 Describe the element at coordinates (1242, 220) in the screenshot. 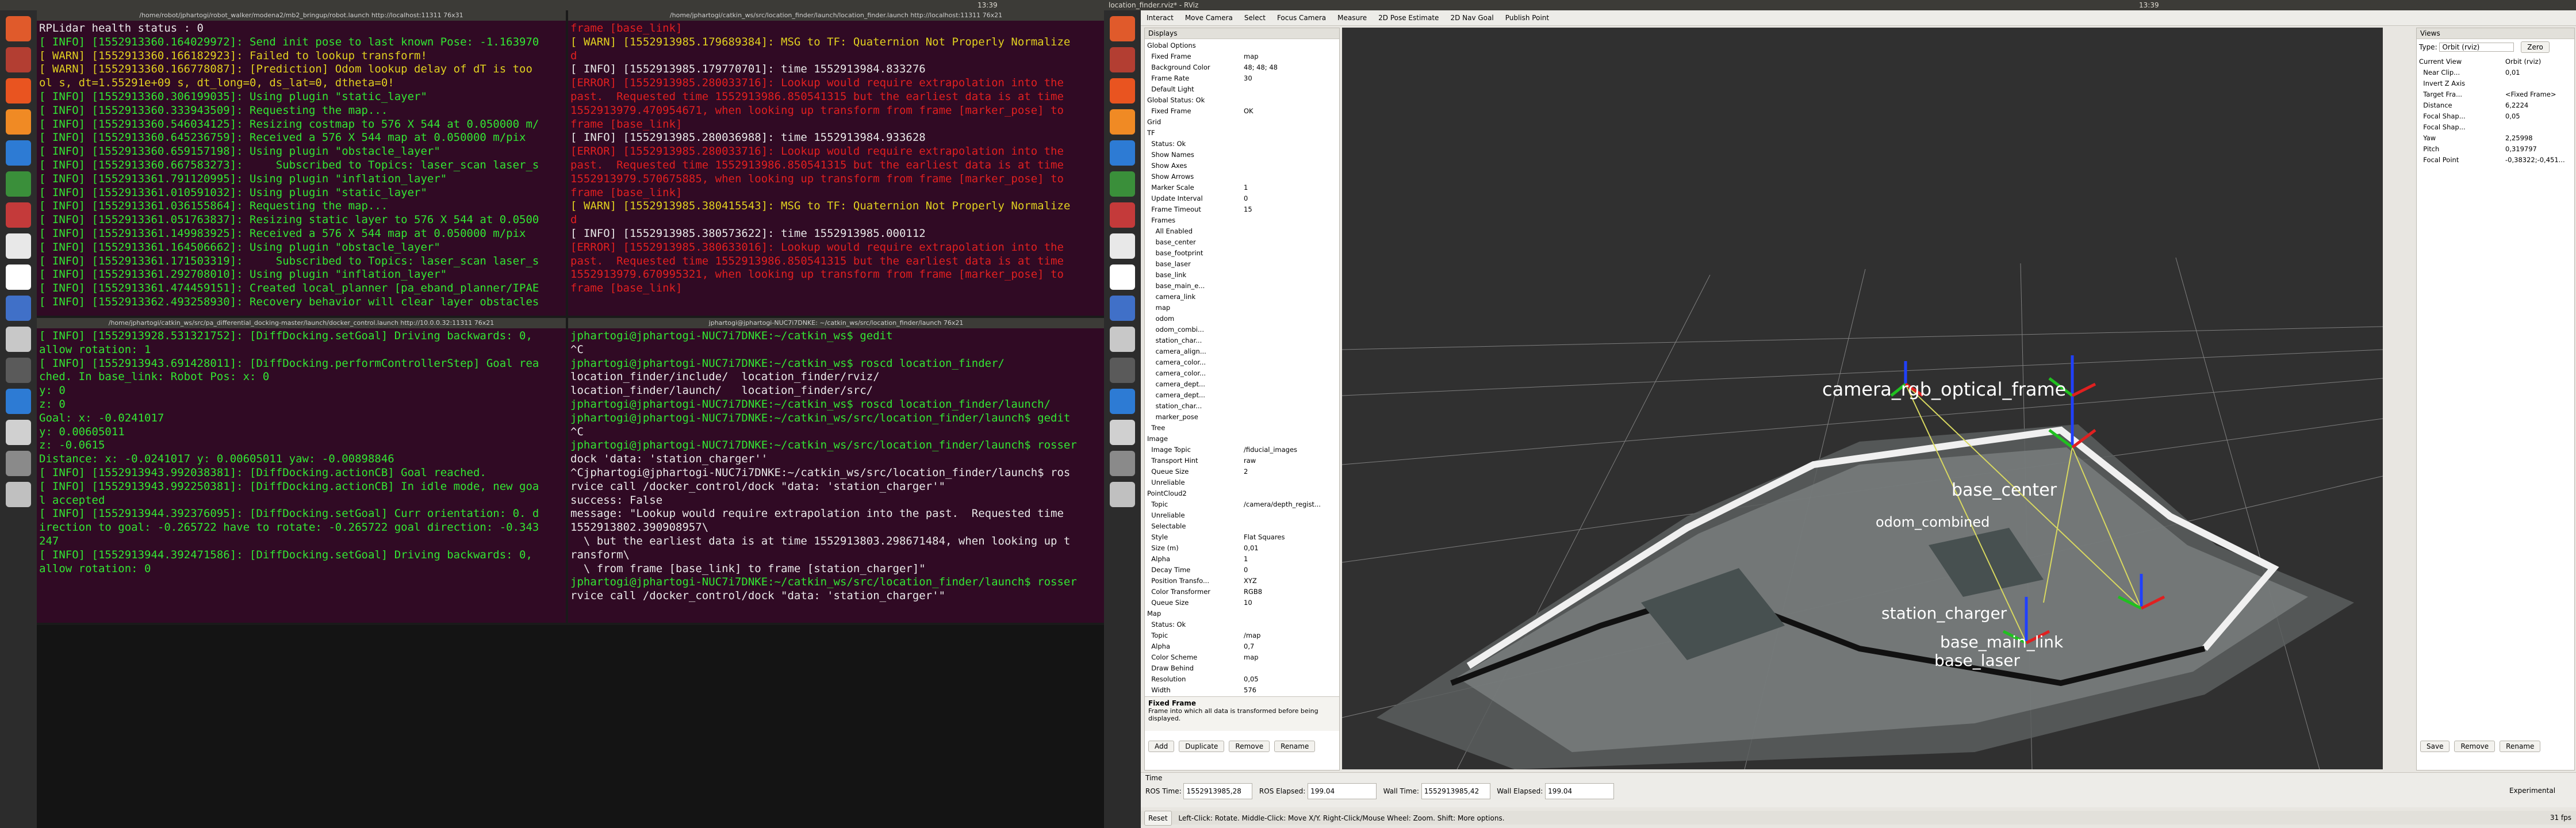

I see `display-property-row: Frames` at that location.